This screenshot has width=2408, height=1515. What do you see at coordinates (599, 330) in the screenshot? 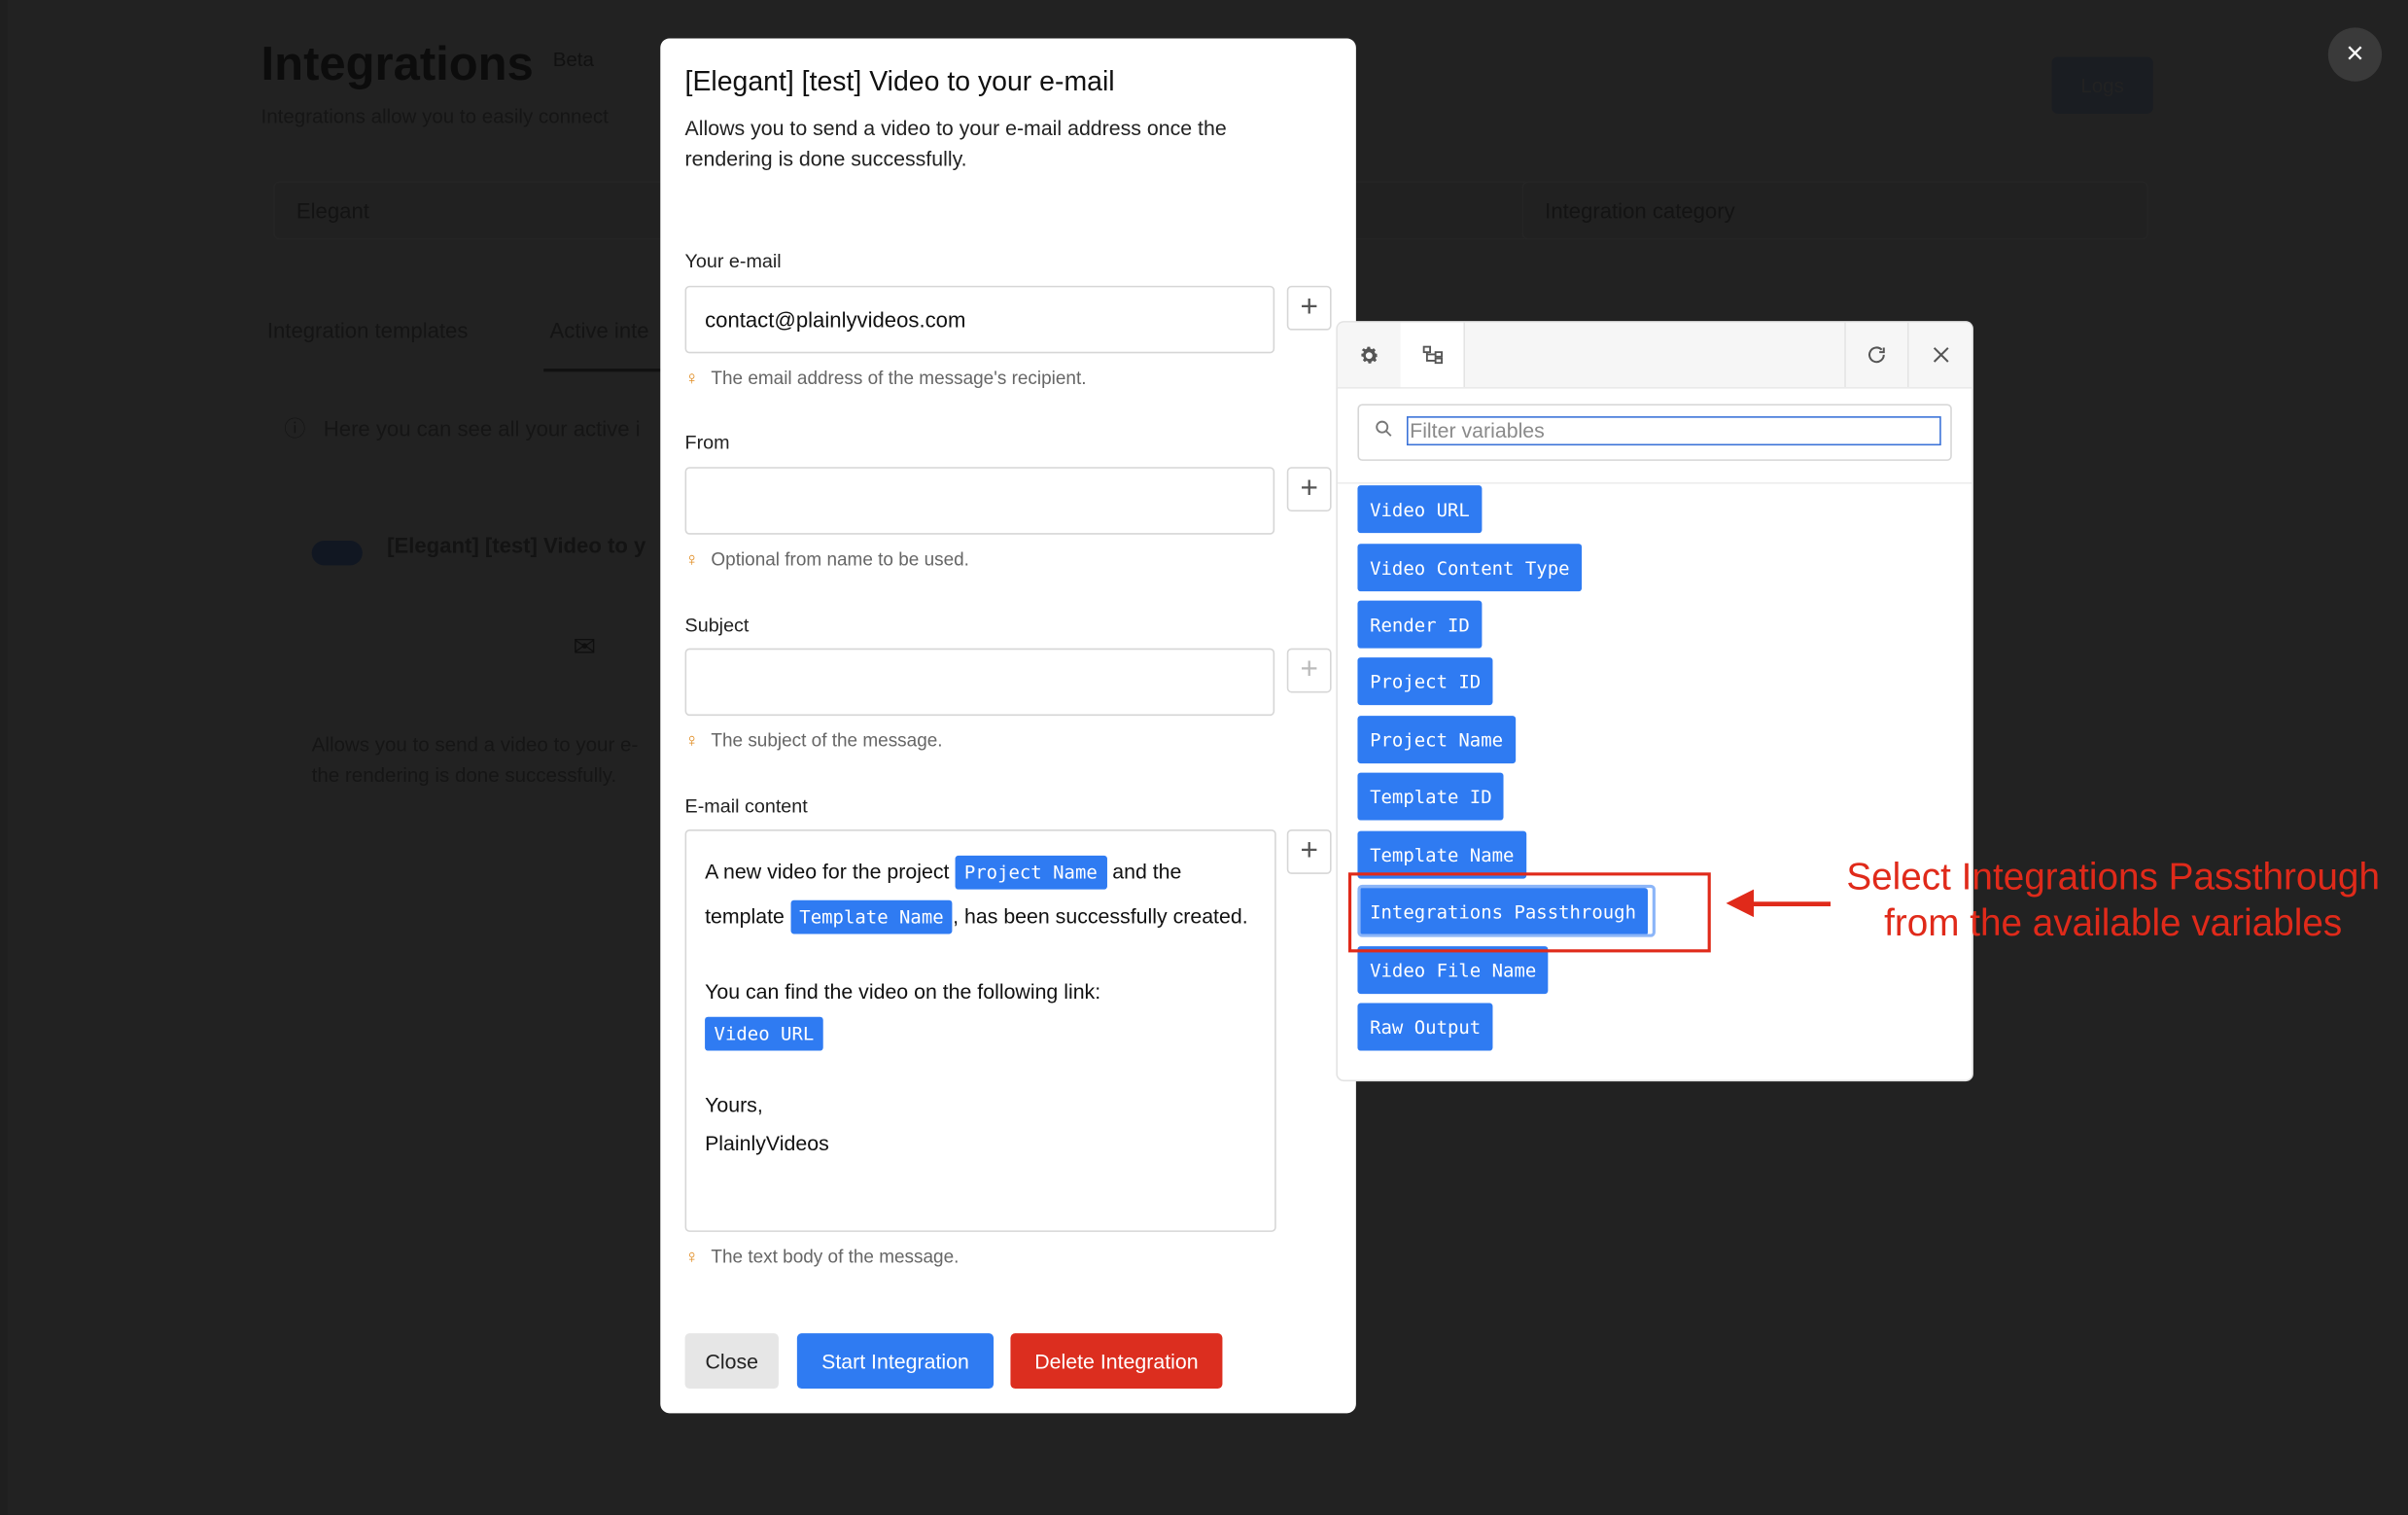
I see `tab-active-integrations: Active inte` at bounding box center [599, 330].